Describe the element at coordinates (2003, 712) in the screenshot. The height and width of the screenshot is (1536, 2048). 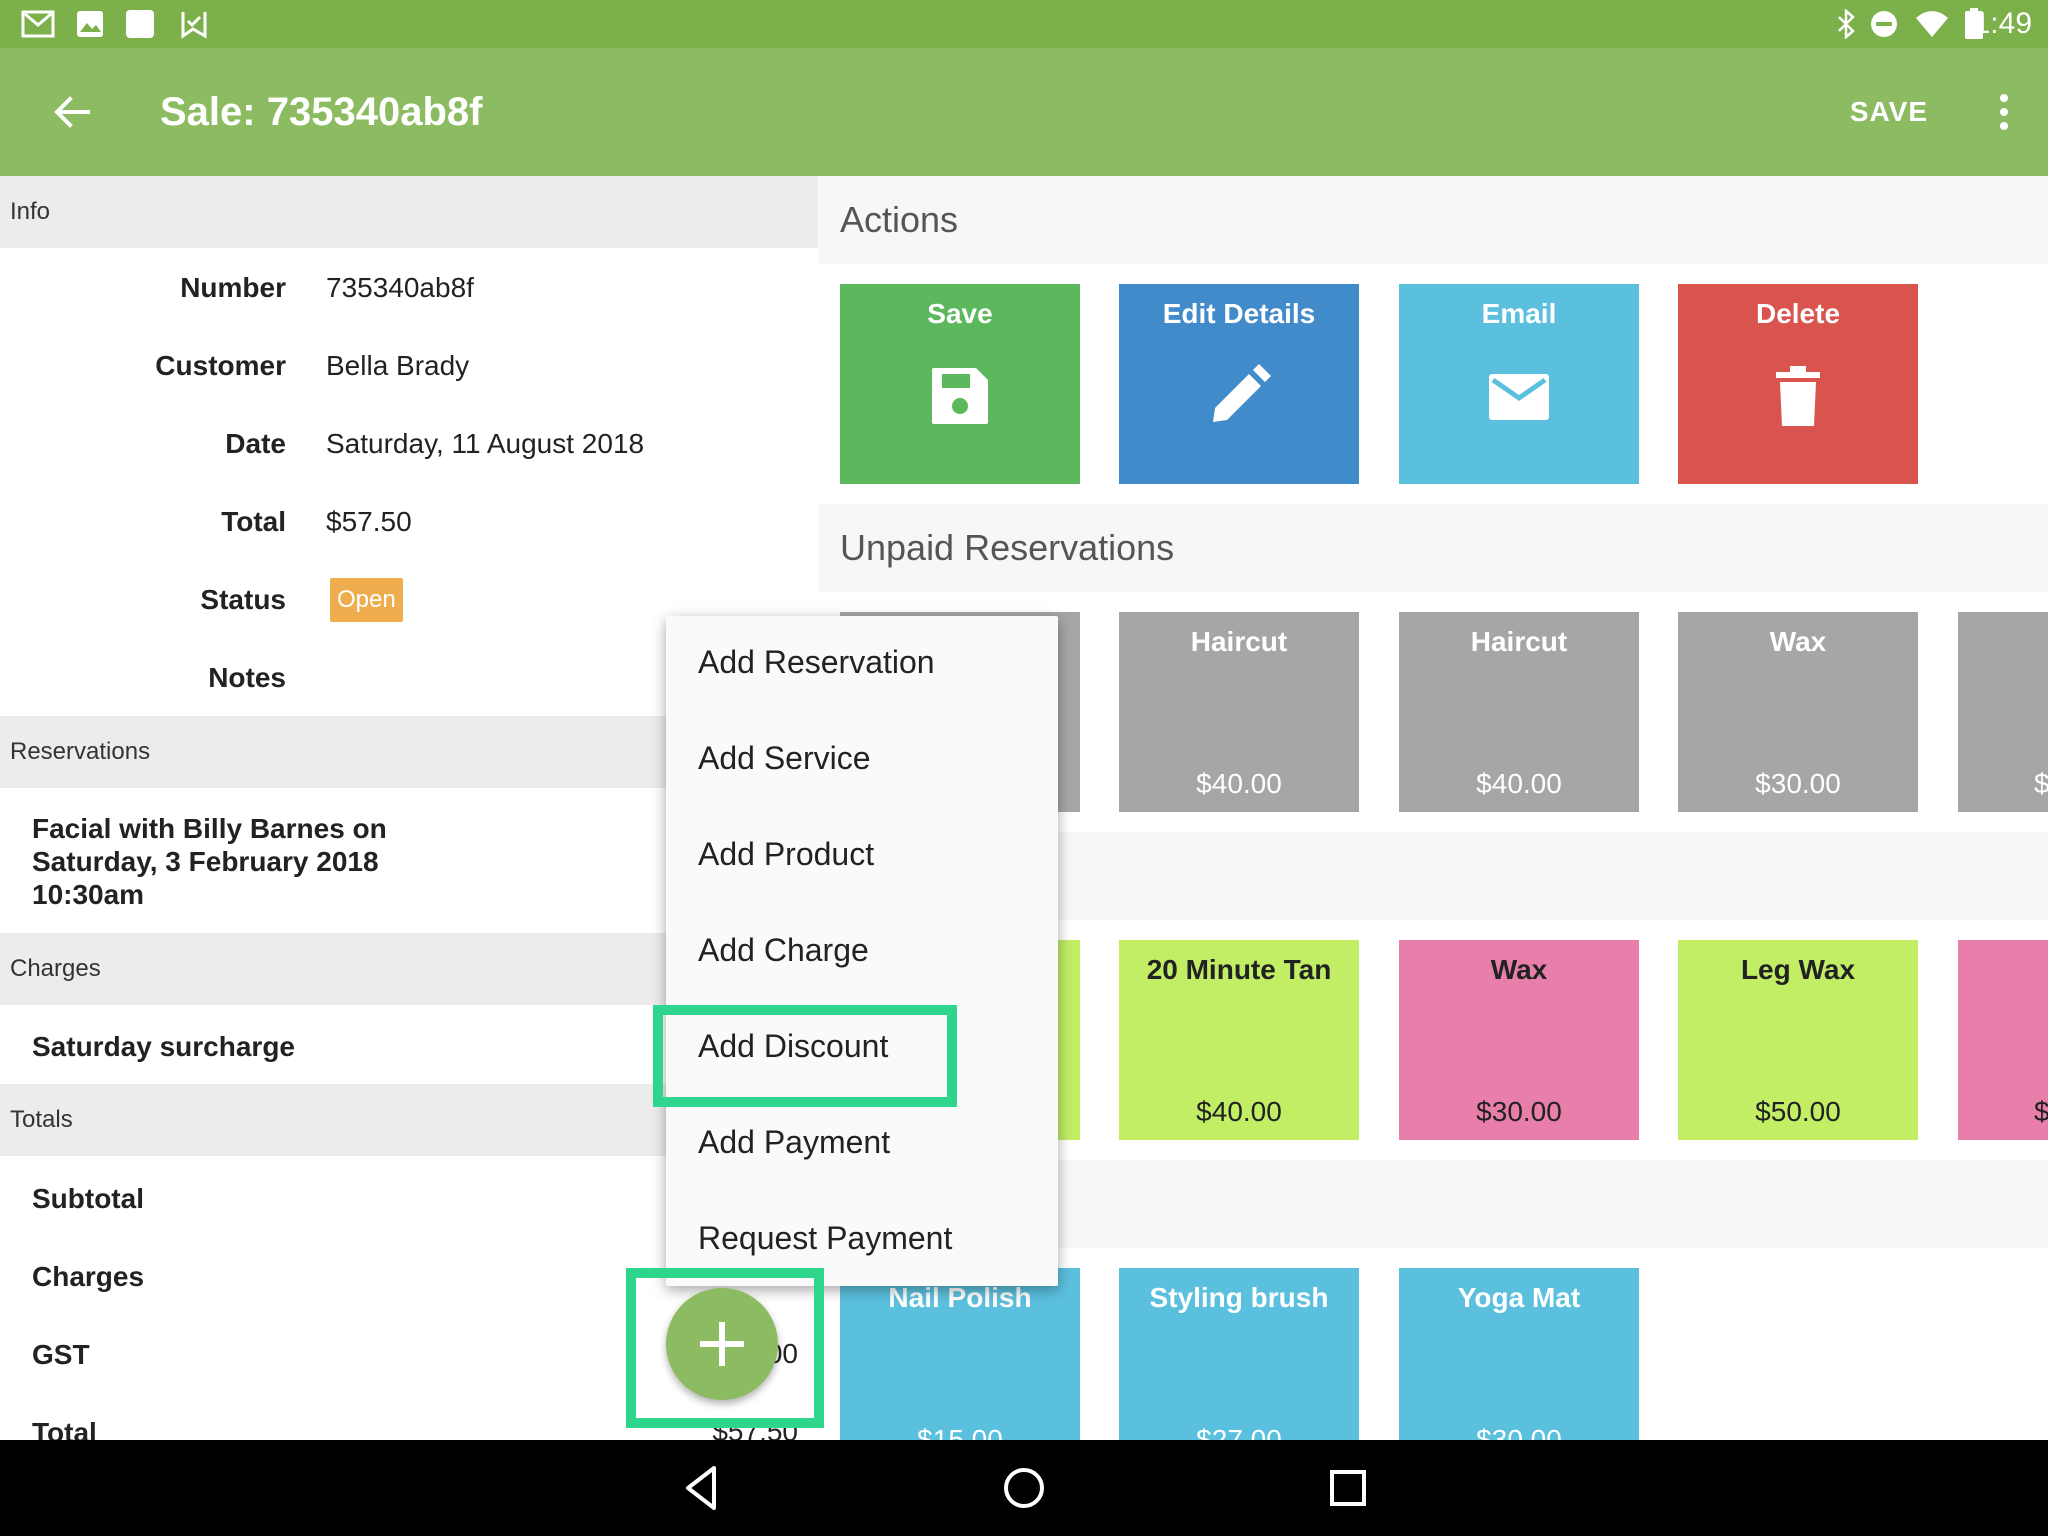
I see `reservation-tile: $` at that location.